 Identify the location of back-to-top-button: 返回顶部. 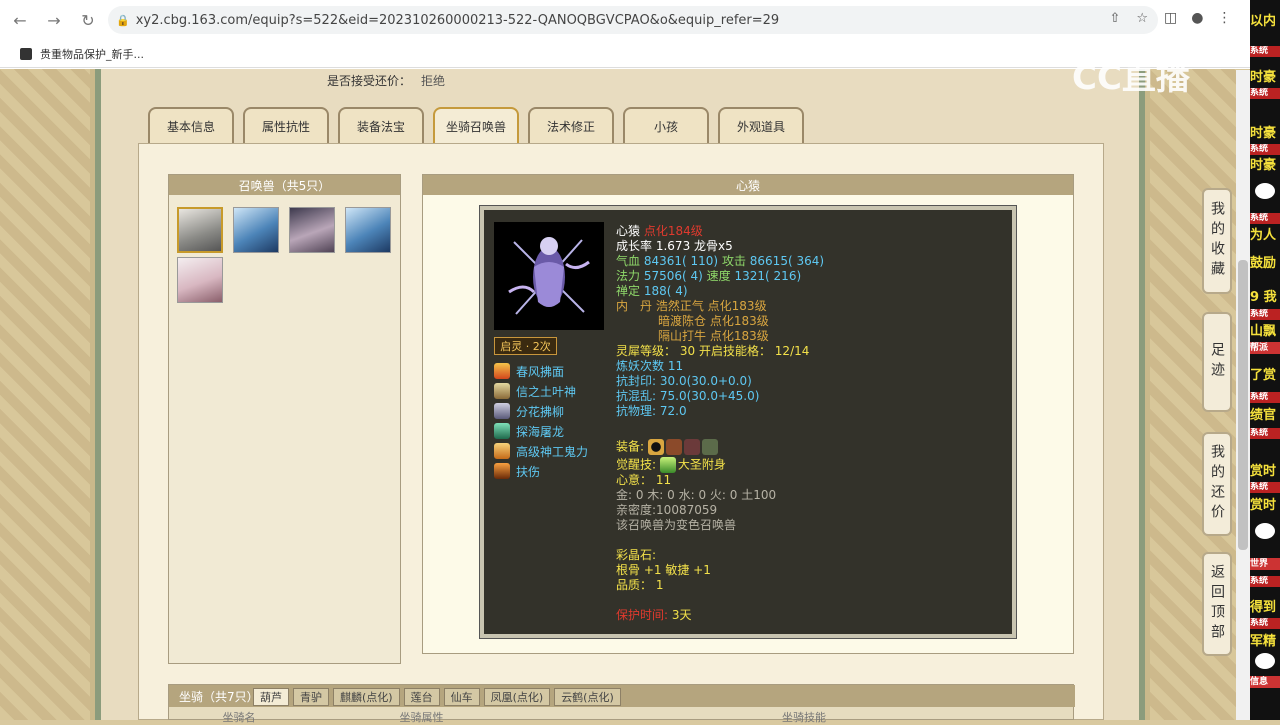
(1217, 604).